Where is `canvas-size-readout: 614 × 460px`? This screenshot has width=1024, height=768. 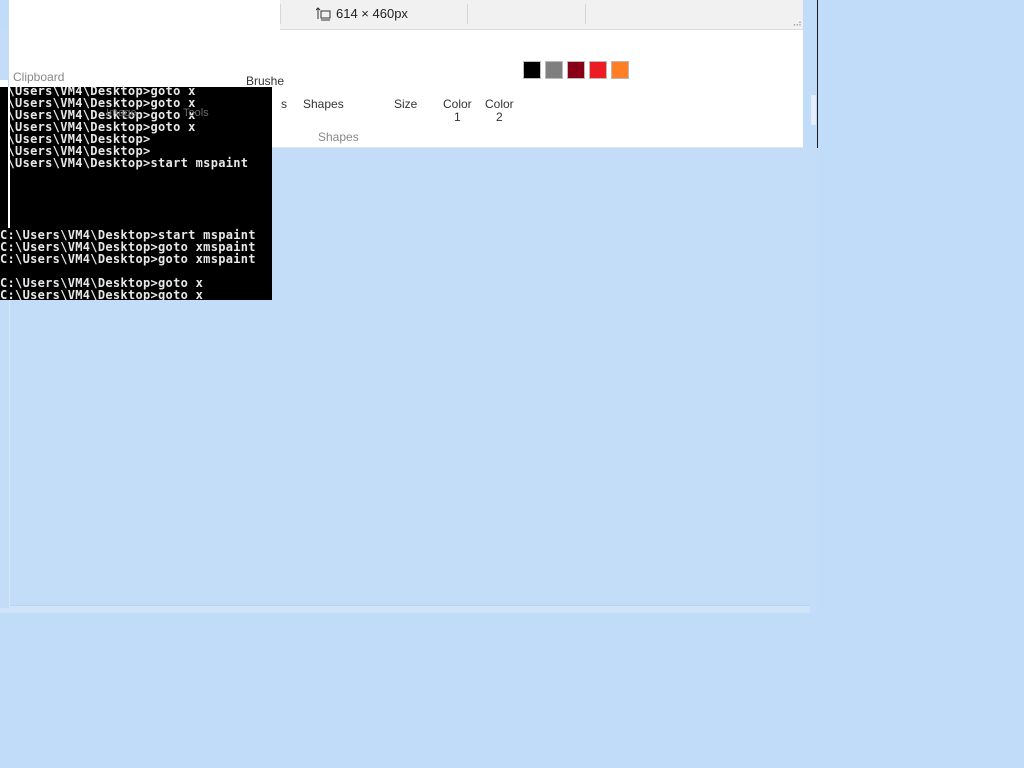 canvas-size-readout: 614 × 460px is located at coordinates (372, 13).